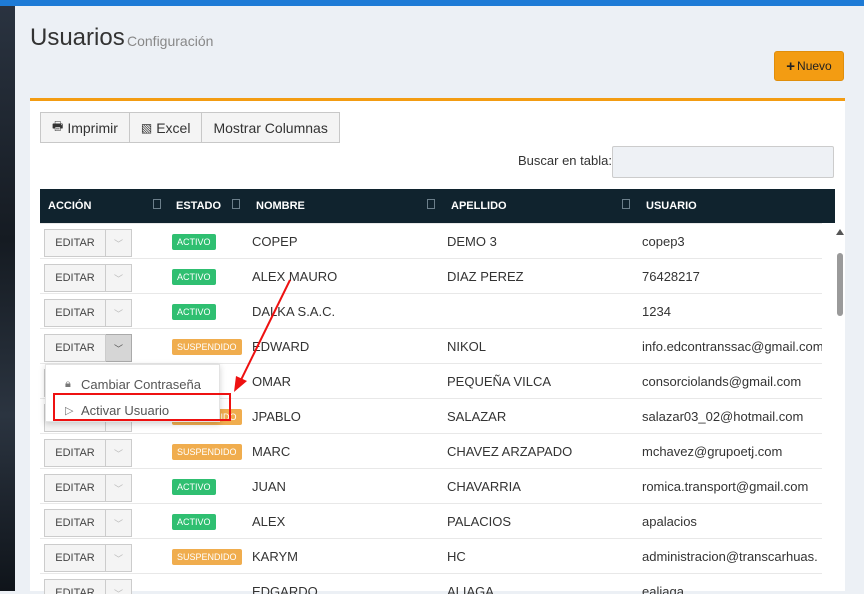  Describe the element at coordinates (142, 407) in the screenshot. I see `highlight-box` at that location.